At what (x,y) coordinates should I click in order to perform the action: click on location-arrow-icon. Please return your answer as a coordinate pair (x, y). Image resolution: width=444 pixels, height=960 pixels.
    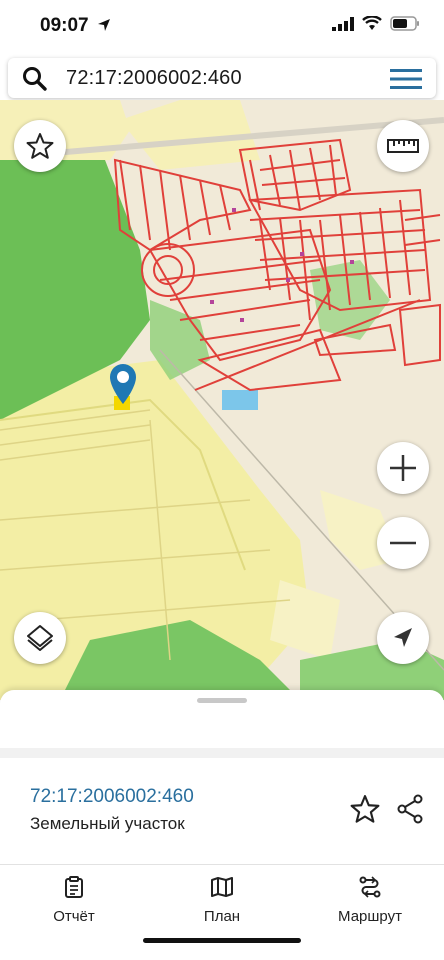
    Looking at the image, I should click on (403, 637).